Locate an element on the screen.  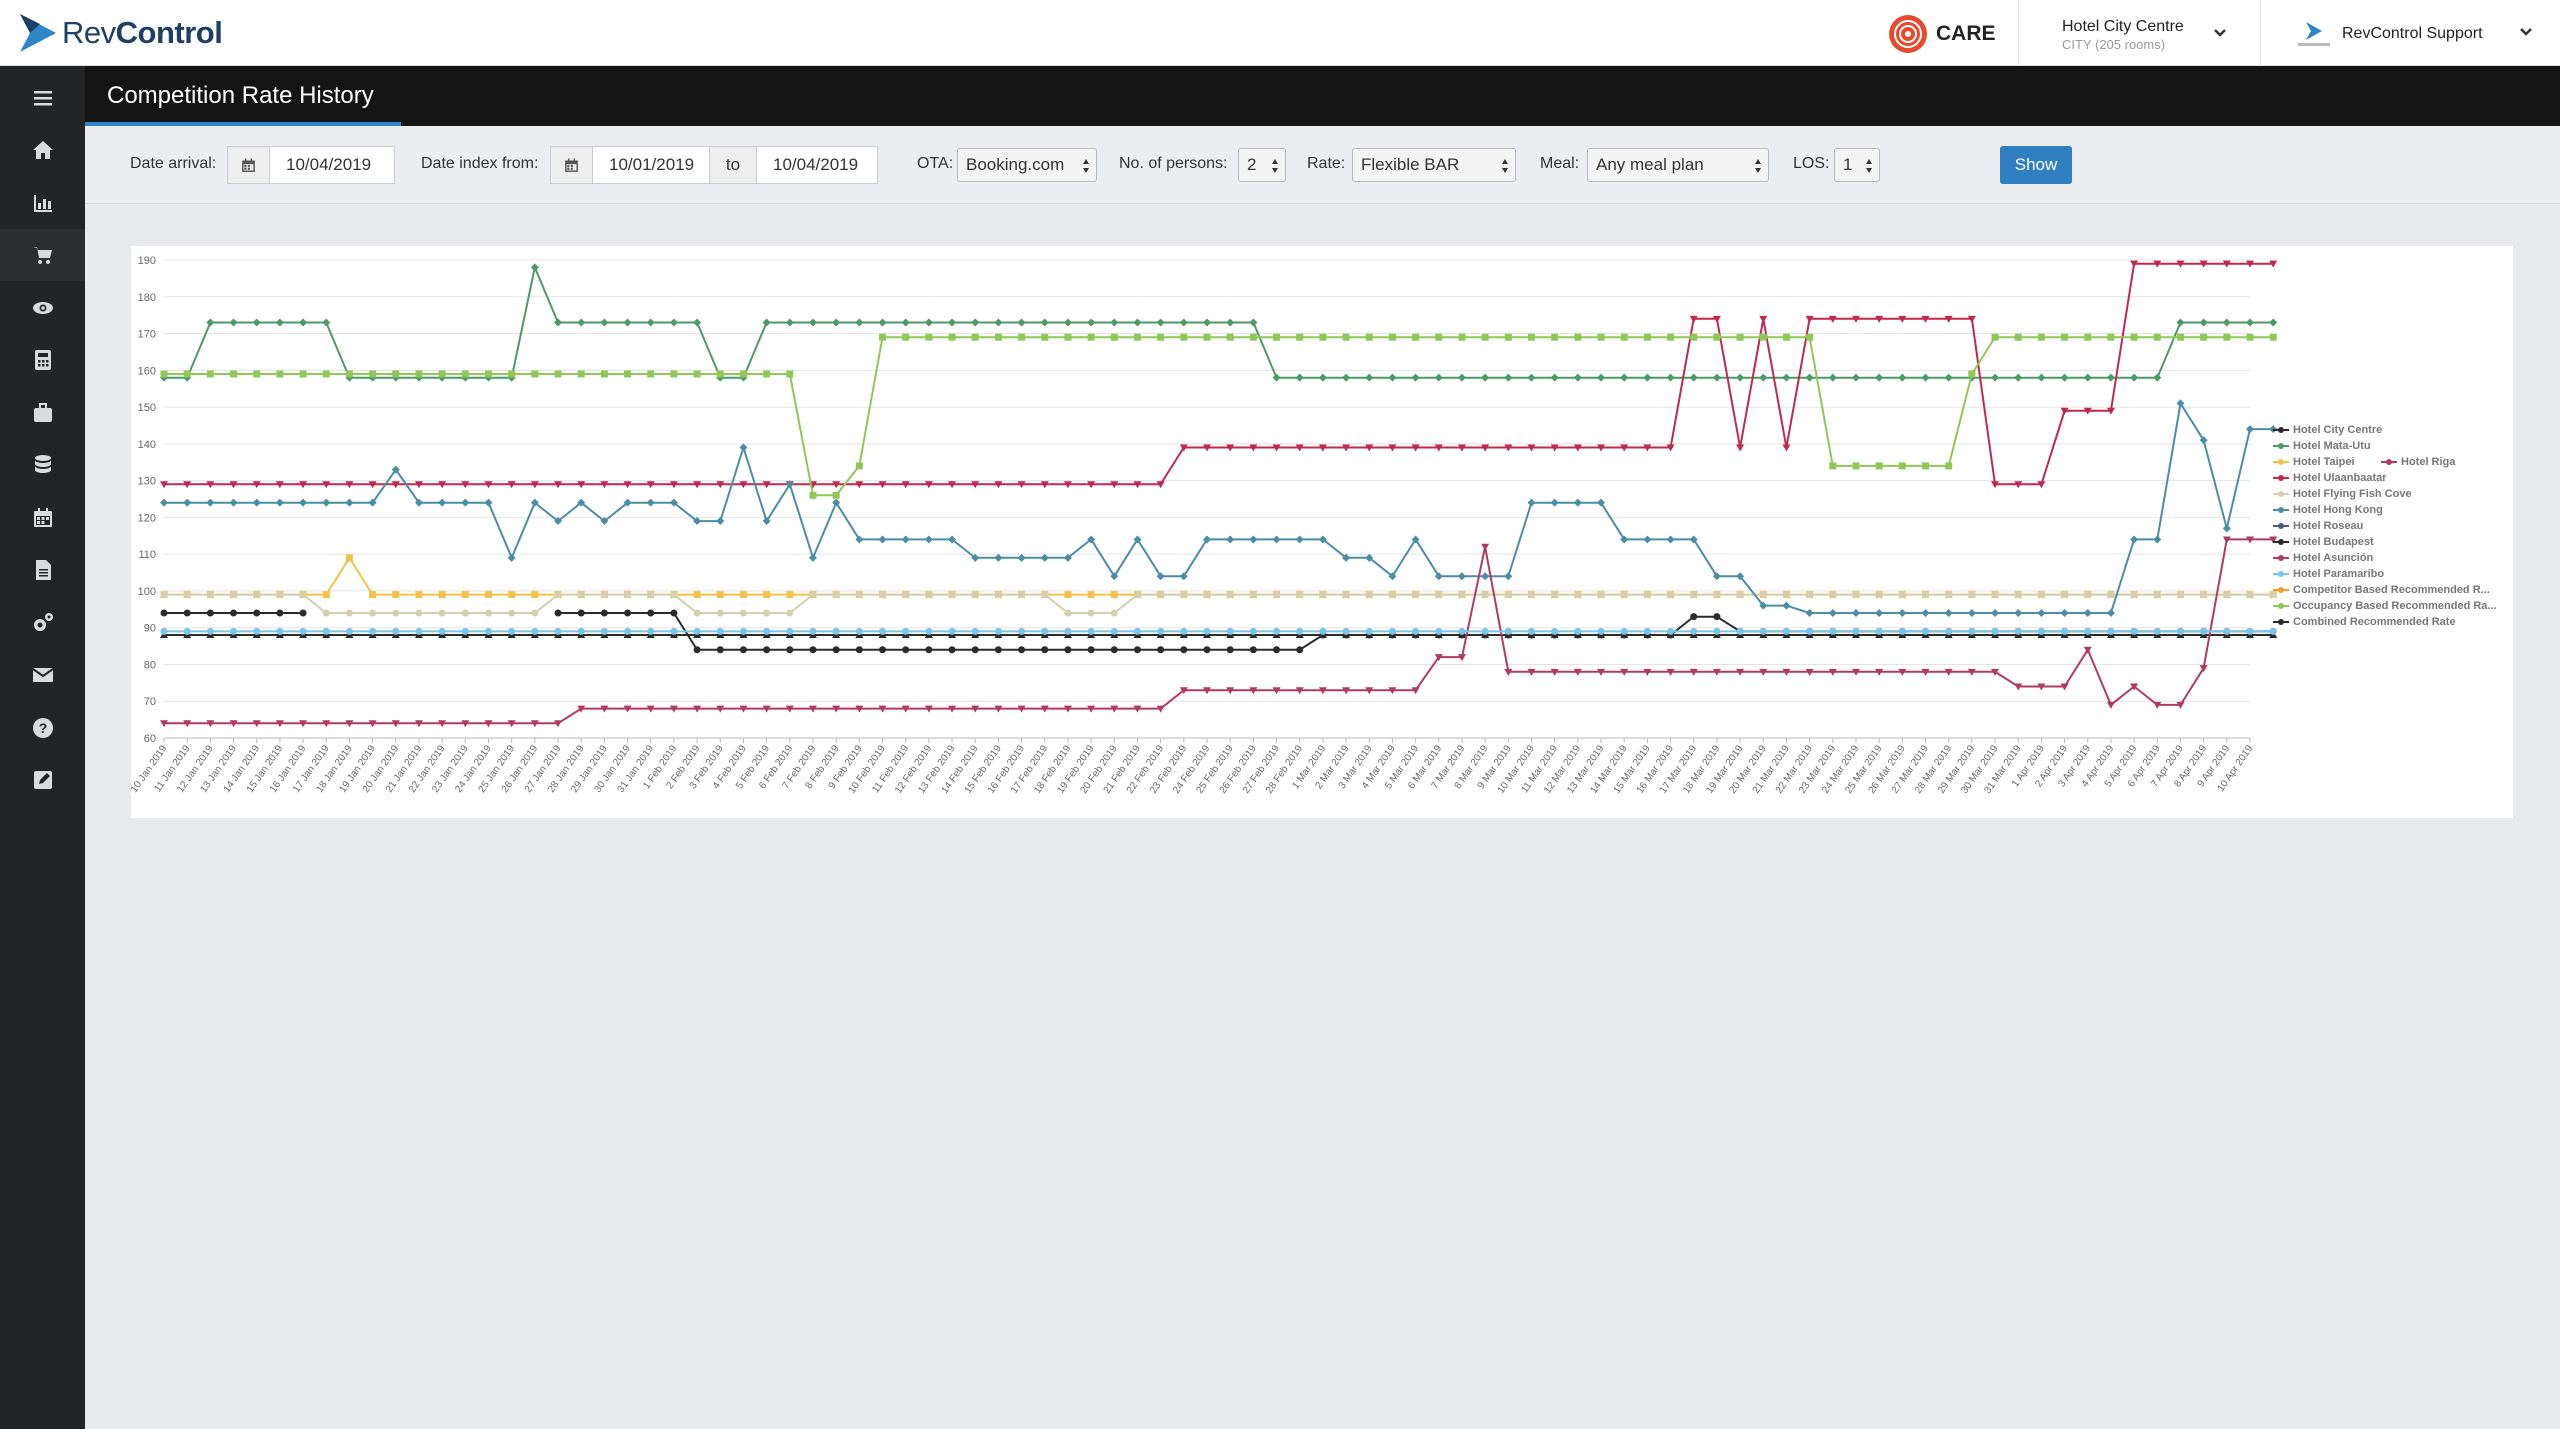
sidebar-item-reports is located at coordinates (42, 203).